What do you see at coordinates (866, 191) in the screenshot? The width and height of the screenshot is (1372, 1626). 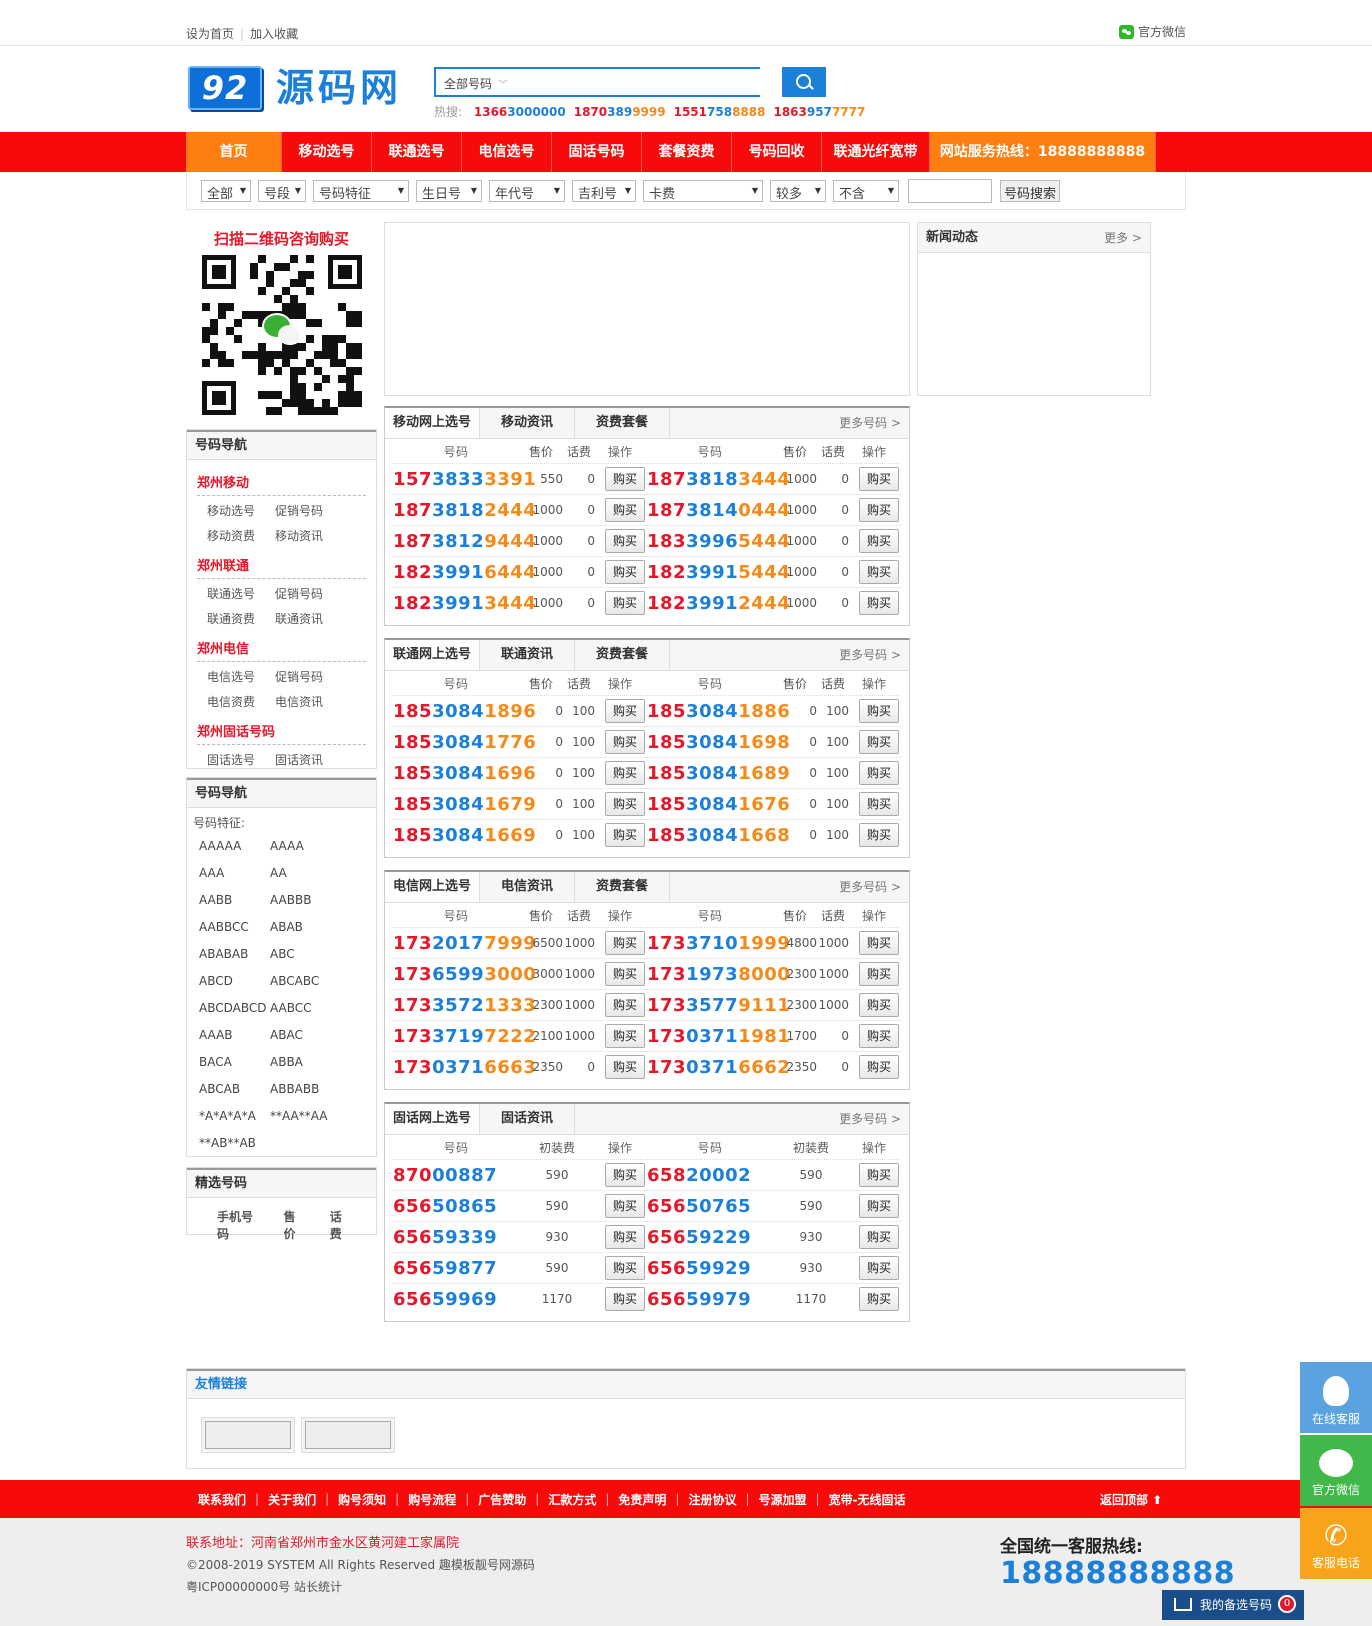 I see `filter-select: 不含` at bounding box center [866, 191].